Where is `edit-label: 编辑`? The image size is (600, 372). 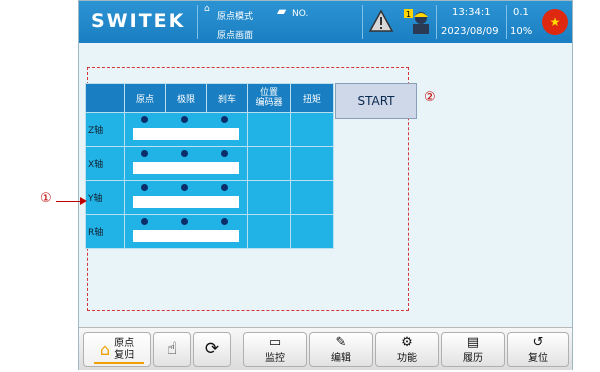
edit-label: 编辑 is located at coordinates (341, 358).